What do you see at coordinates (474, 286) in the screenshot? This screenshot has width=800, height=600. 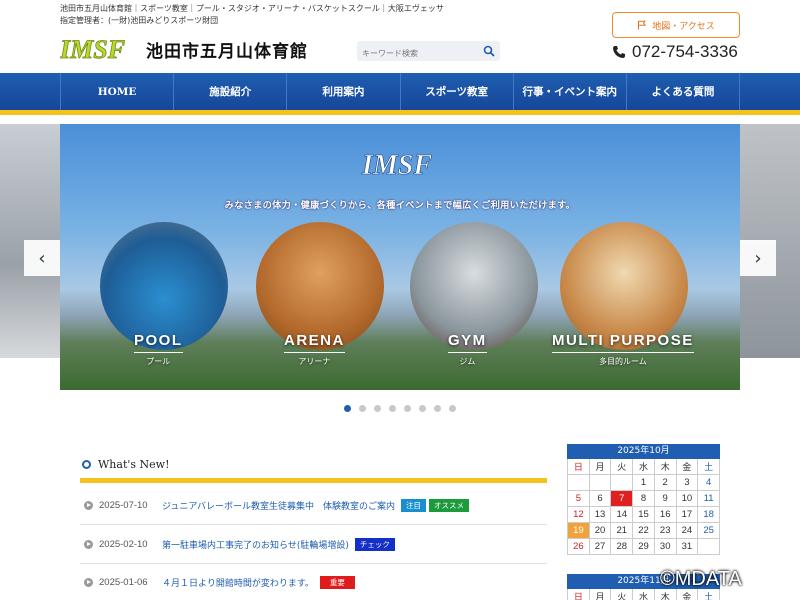 I see `gym-photo` at bounding box center [474, 286].